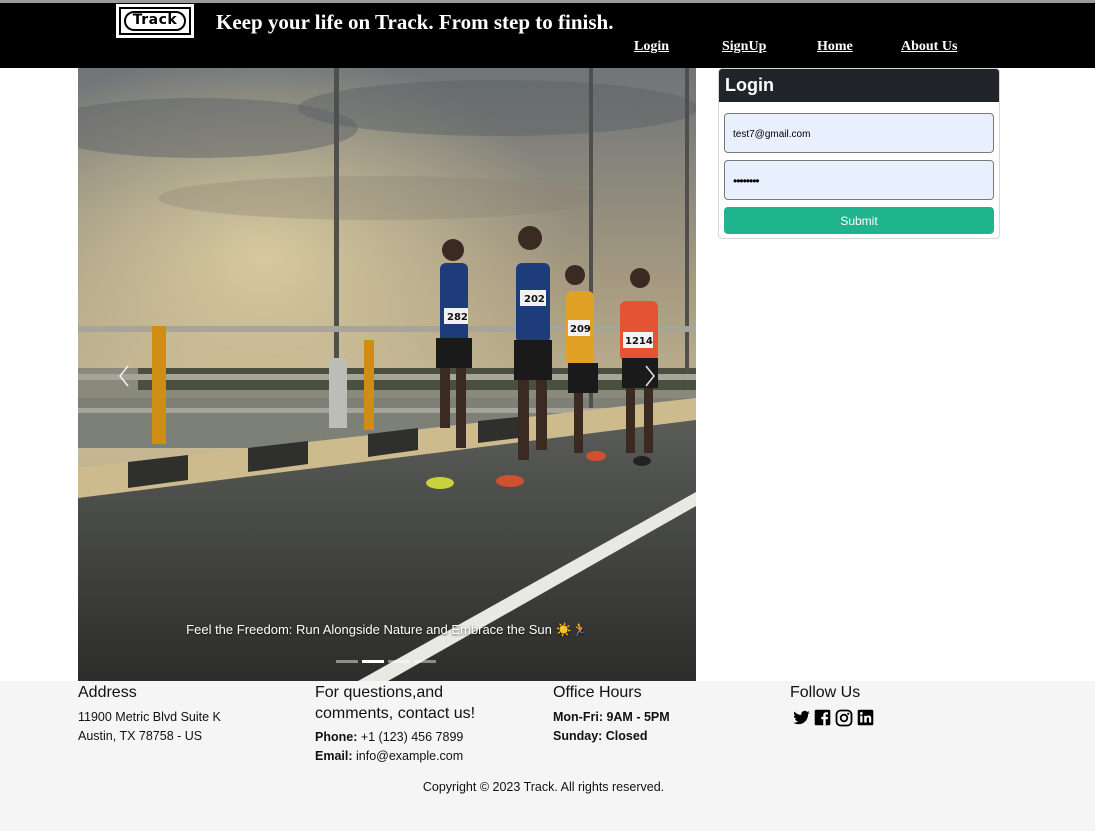 Image resolution: width=1095 pixels, height=831 pixels. Describe the element at coordinates (580, 329) in the screenshot. I see `bib-number: 209` at that location.